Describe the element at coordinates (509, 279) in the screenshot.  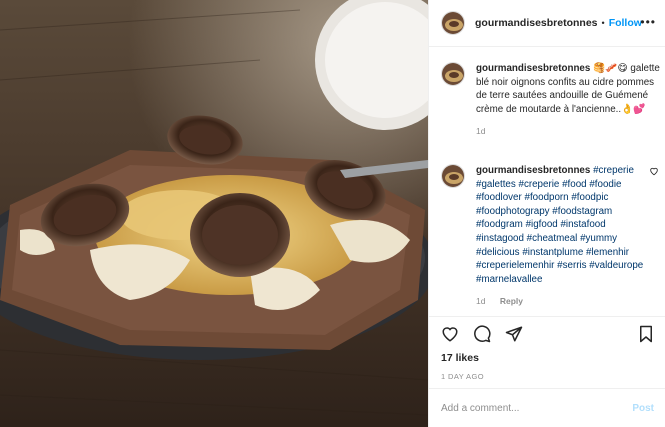
I see `hashtag-link: #marnelavallee` at that location.